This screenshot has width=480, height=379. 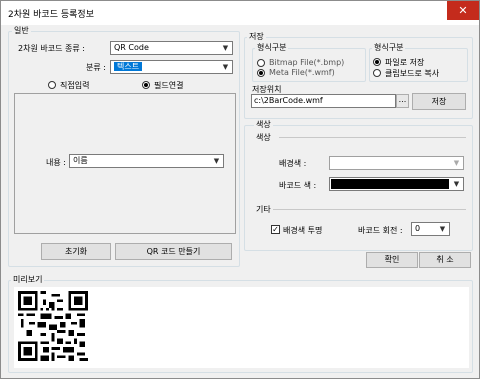 I want to click on etc-divider, so click(x=369, y=209).